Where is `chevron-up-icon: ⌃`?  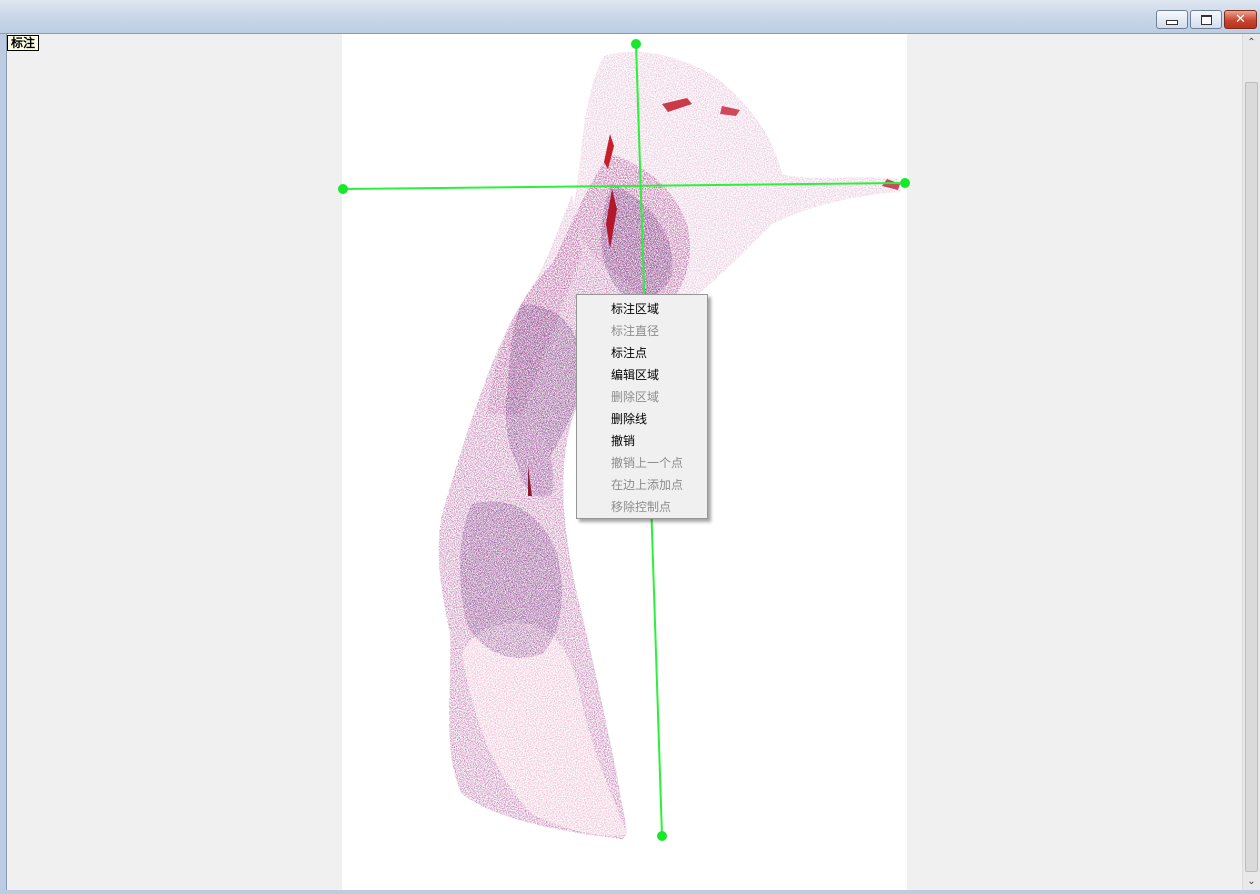
chevron-up-icon: ⌃ is located at coordinates (1251, 42).